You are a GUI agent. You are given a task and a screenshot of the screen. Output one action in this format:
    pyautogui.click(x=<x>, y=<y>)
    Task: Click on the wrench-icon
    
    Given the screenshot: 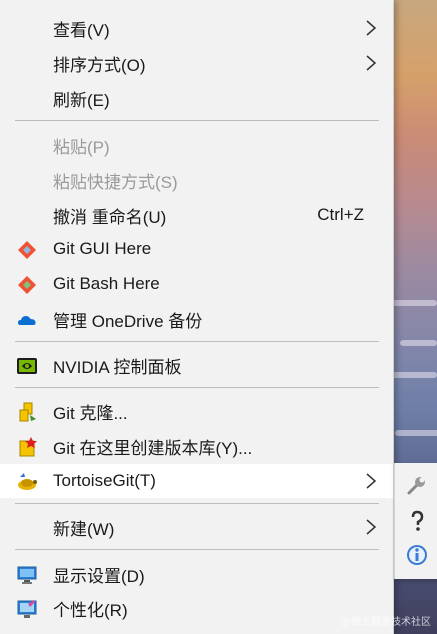 What is the action you would take?
    pyautogui.click(x=417, y=485)
    